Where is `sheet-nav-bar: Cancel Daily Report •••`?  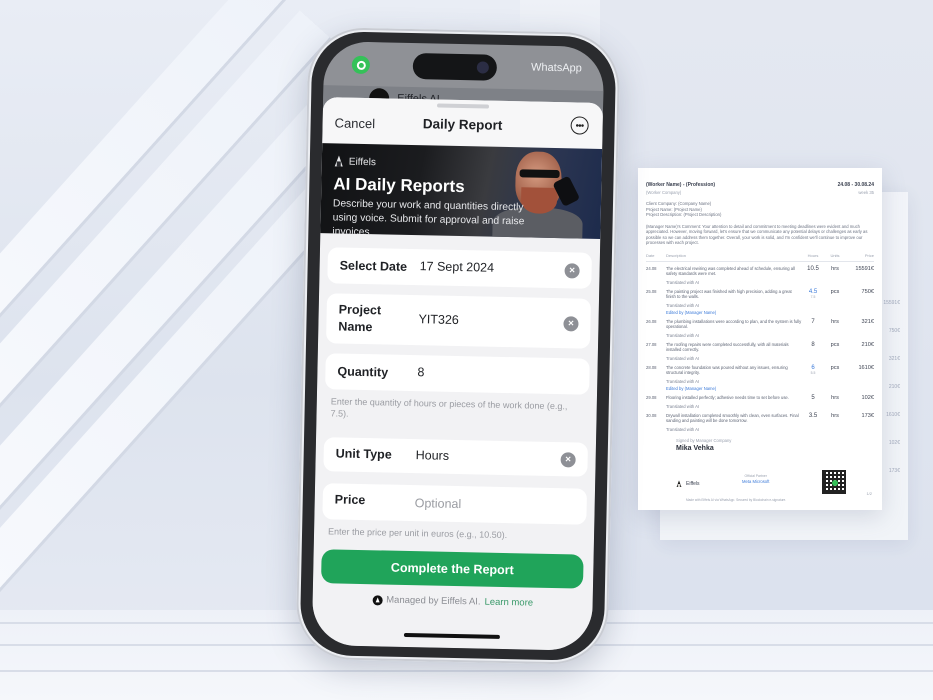
sheet-nav-bar: Cancel Daily Report ••• is located at coordinates (463, 123).